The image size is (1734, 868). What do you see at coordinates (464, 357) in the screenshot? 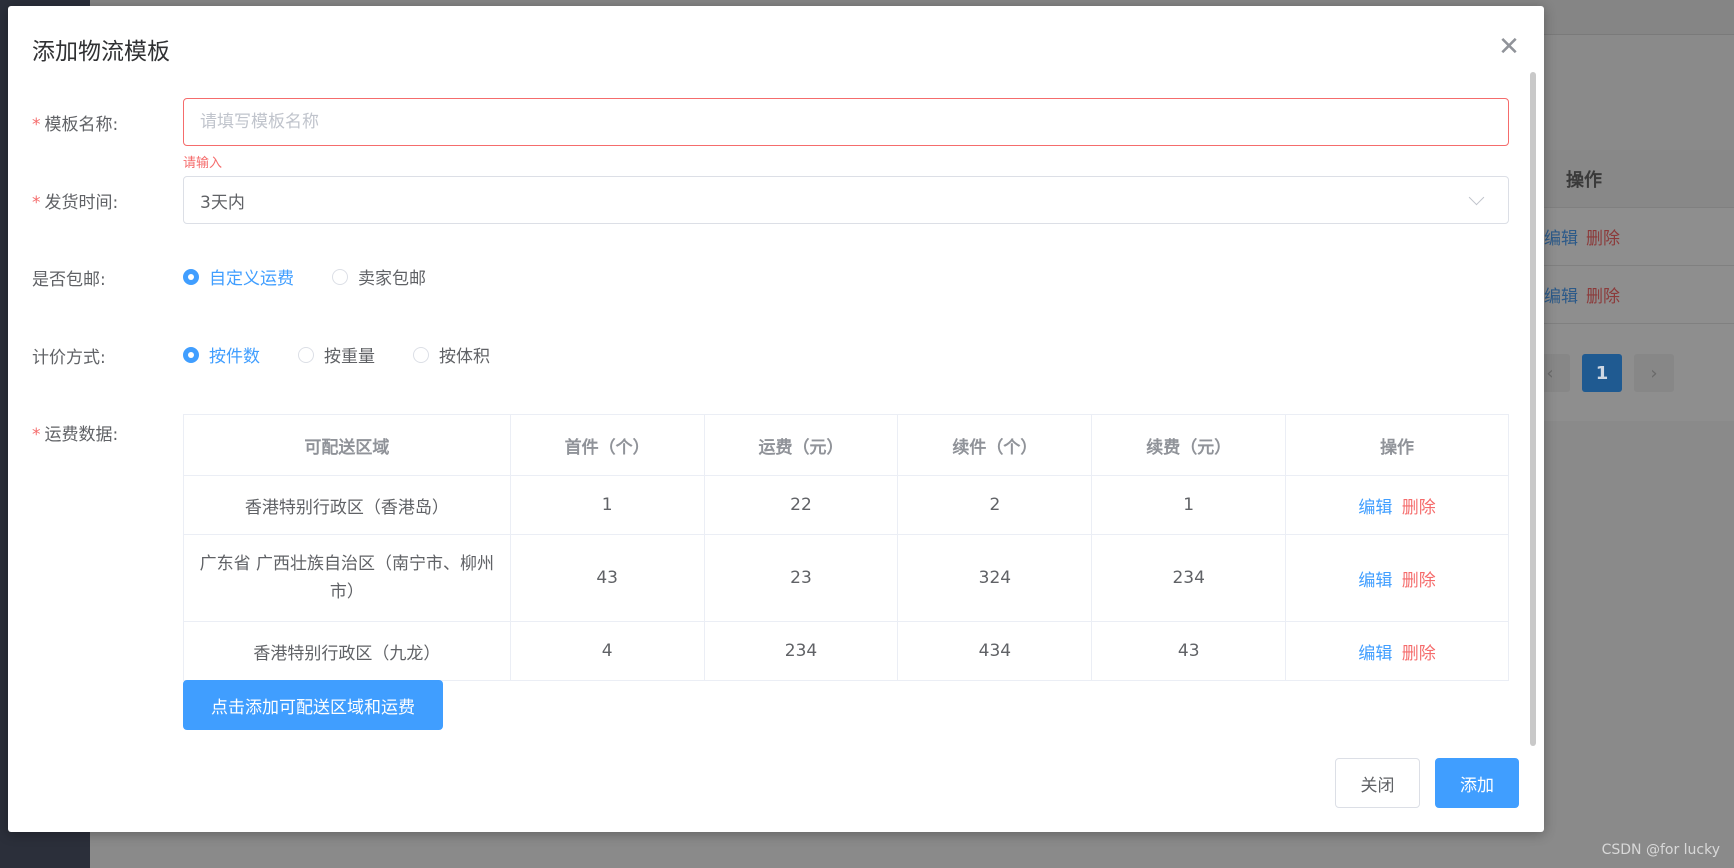
I see `radio-label: 按体积` at bounding box center [464, 357].